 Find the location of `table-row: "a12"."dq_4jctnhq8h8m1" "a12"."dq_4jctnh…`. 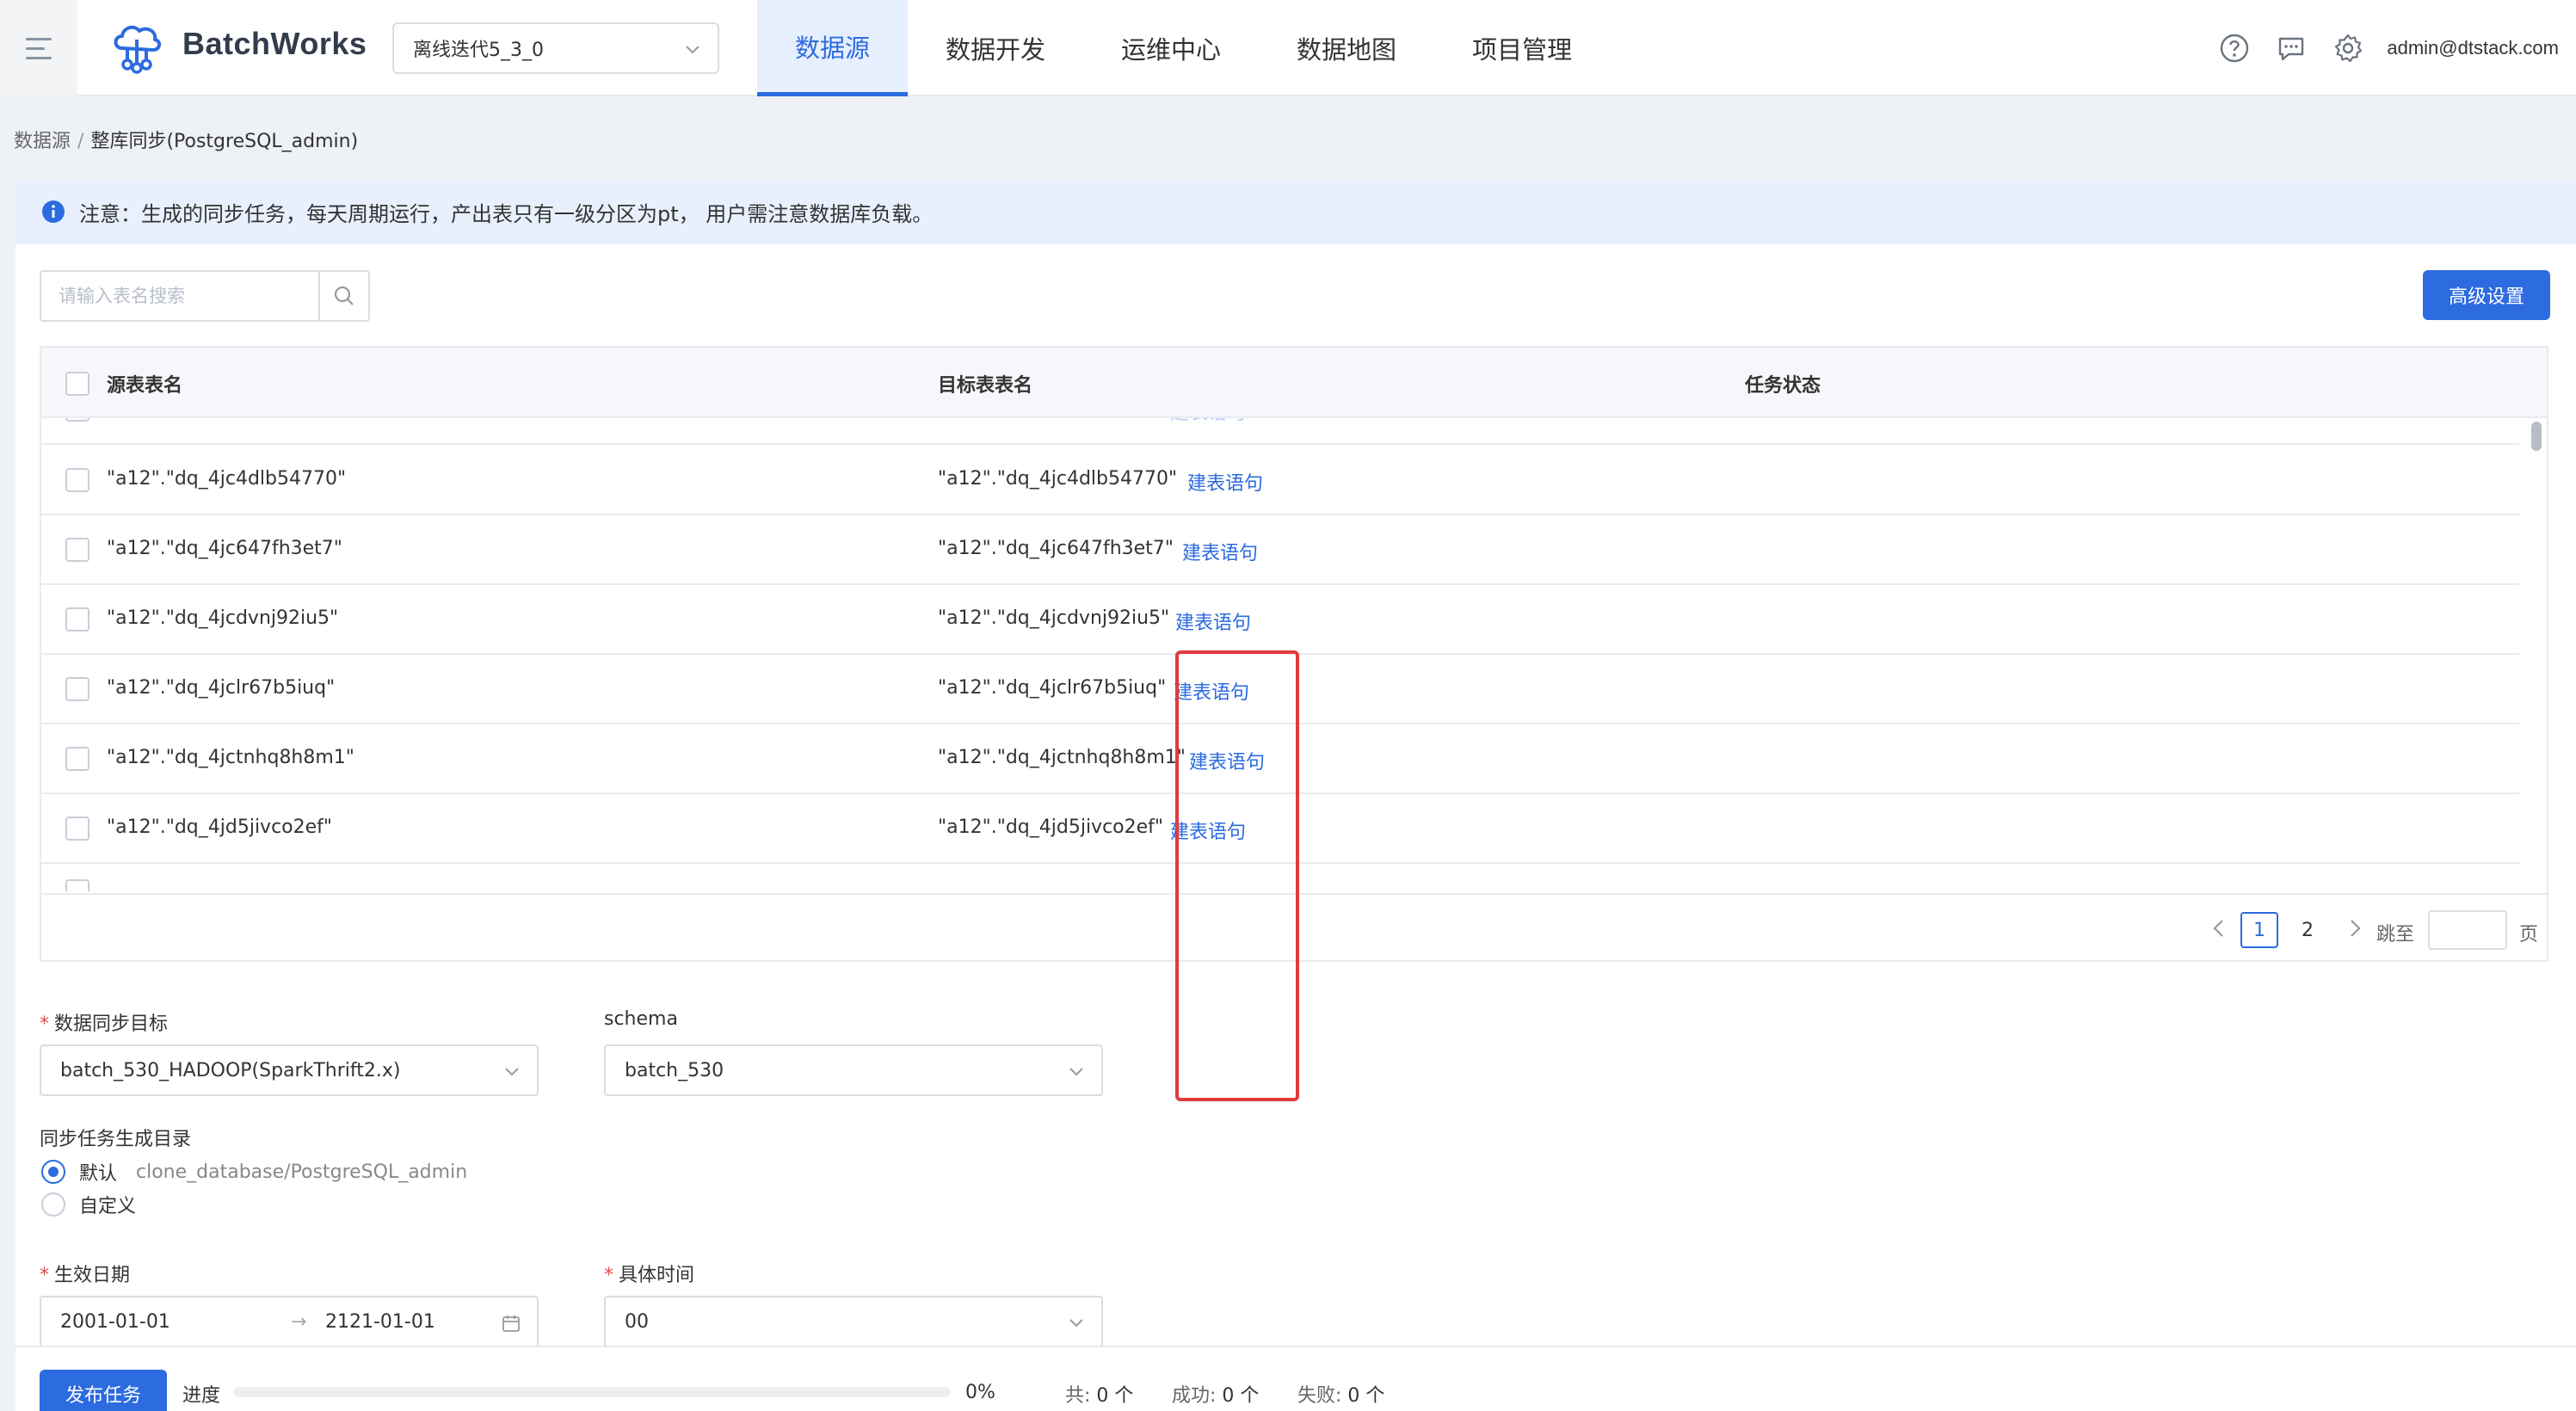

table-row: "a12"."dq_4jctnhq8h8m1" "a12"."dq_4jctnh… is located at coordinates (1280, 759).